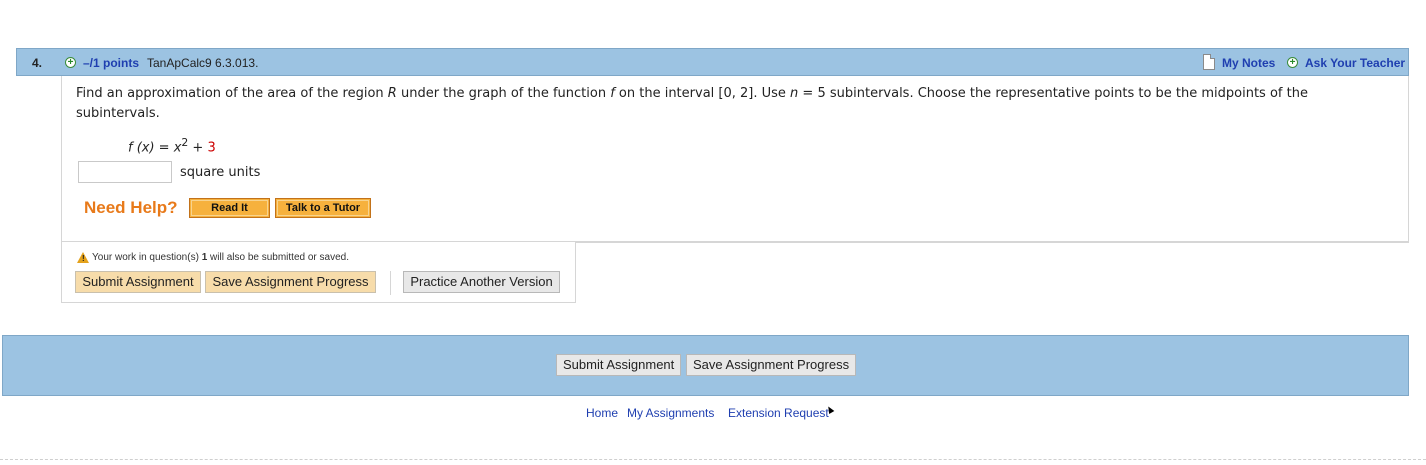  Describe the element at coordinates (670, 413) in the screenshot. I see `my-assignments-link: My Assignments` at that location.